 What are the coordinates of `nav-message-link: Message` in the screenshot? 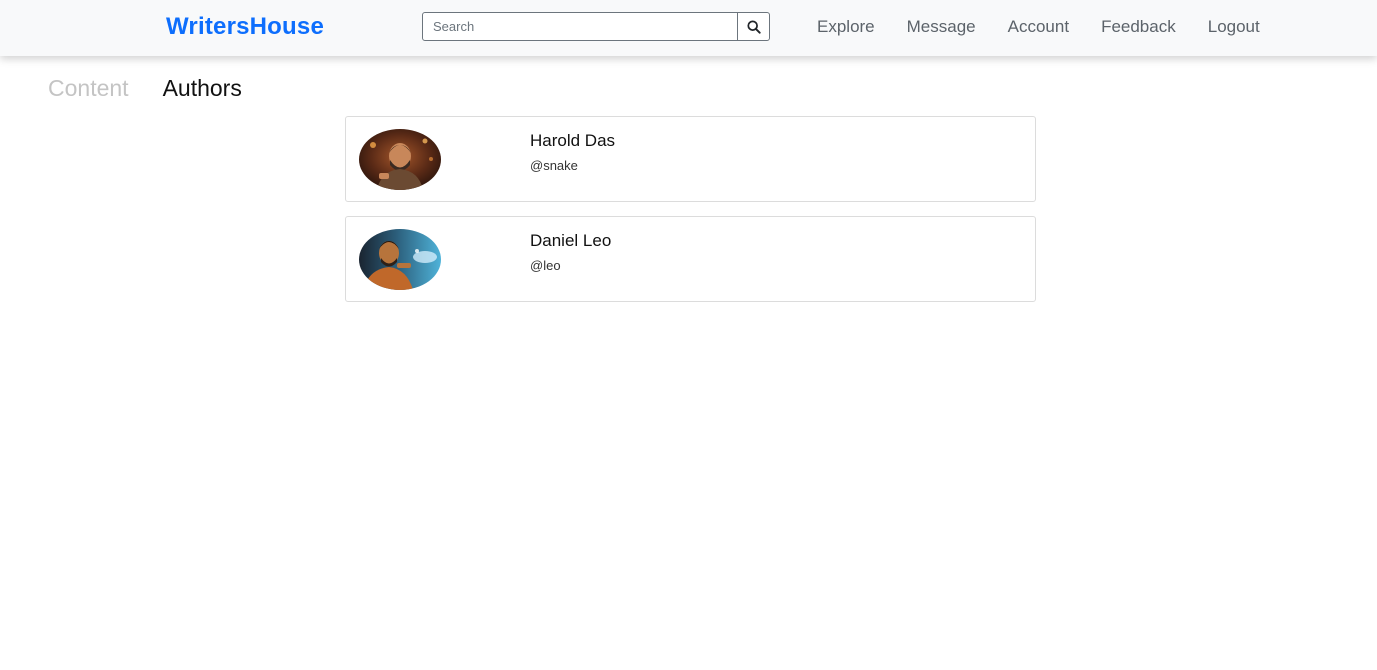 It's located at (941, 27).